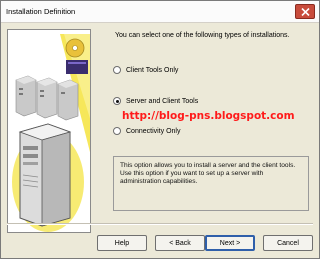 The height and width of the screenshot is (259, 320). What do you see at coordinates (208, 116) in the screenshot?
I see `blog-watermark: http://blog-pns.blogspot.com` at bounding box center [208, 116].